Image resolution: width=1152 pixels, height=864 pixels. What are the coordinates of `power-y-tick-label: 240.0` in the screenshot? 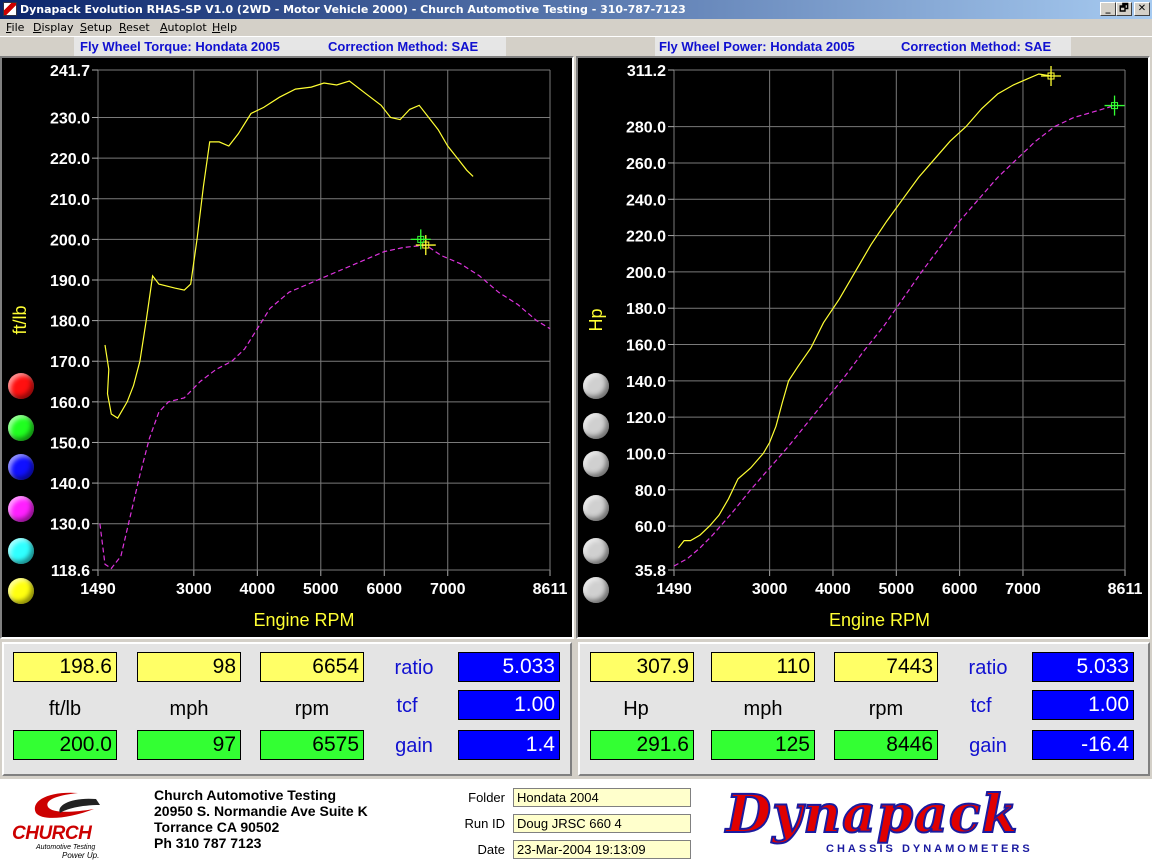 It's located at (646, 200).